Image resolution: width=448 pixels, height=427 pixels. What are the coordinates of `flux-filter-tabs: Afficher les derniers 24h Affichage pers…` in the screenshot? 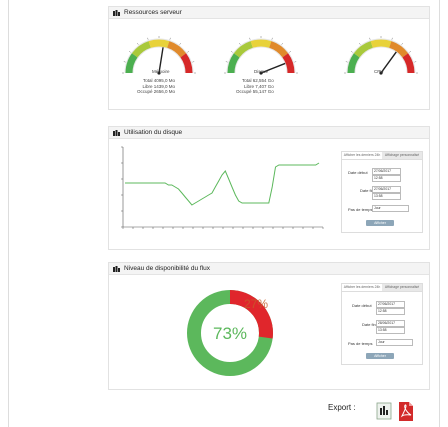 It's located at (382, 288).